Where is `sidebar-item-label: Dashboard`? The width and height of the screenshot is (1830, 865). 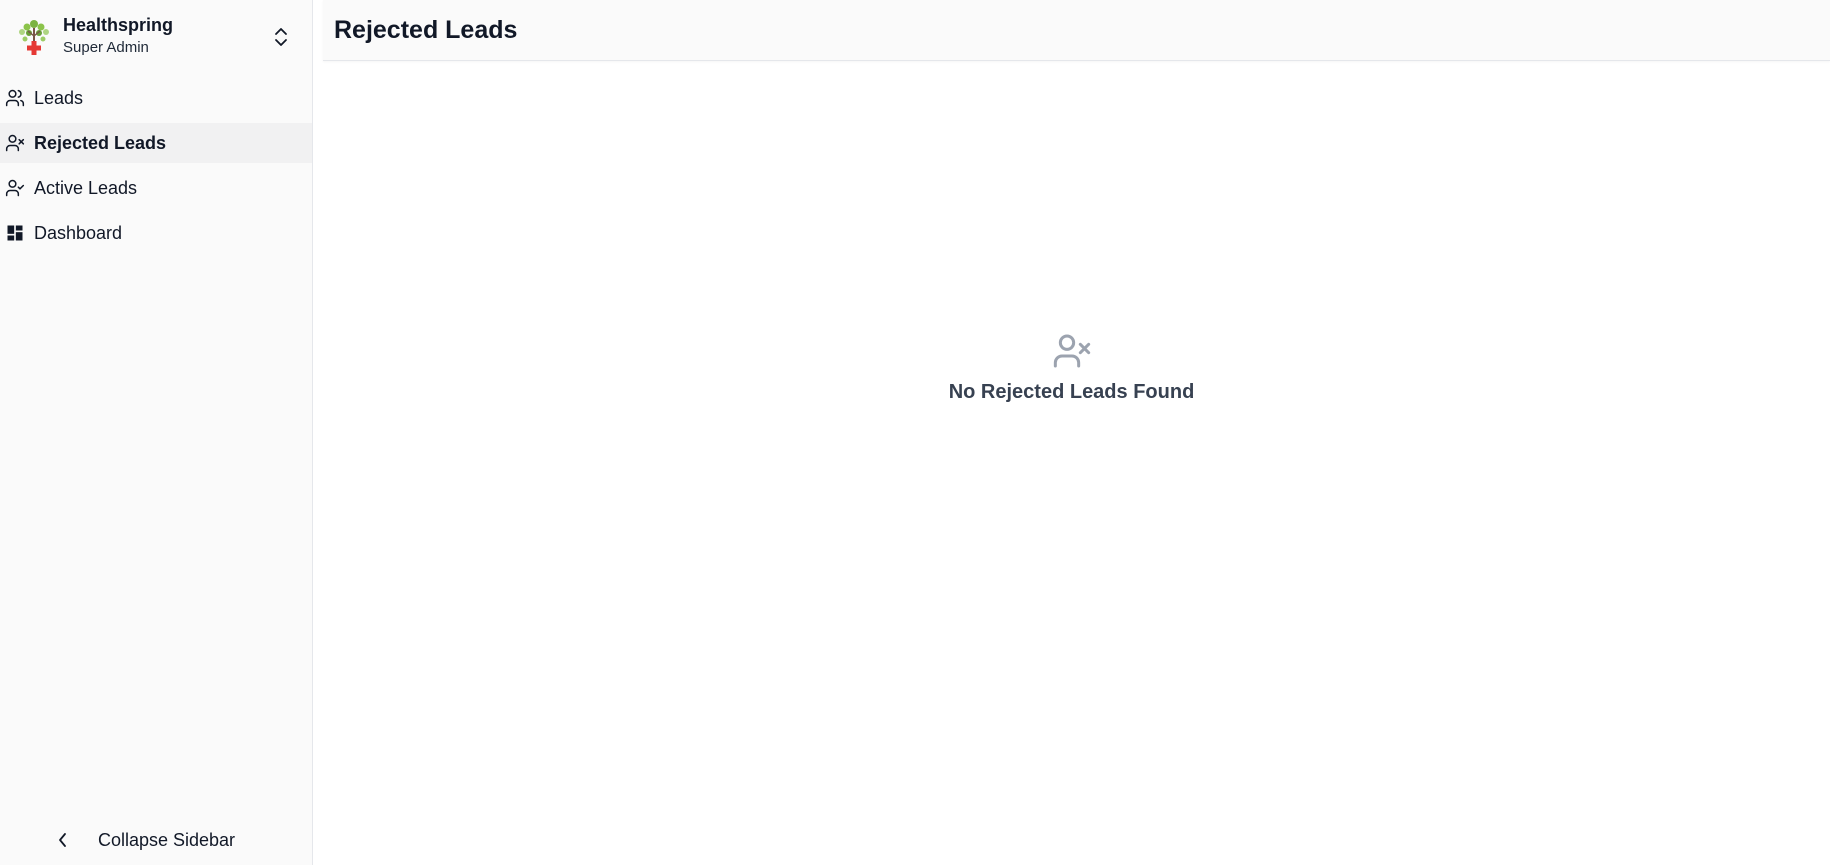 sidebar-item-label: Dashboard is located at coordinates (78, 232).